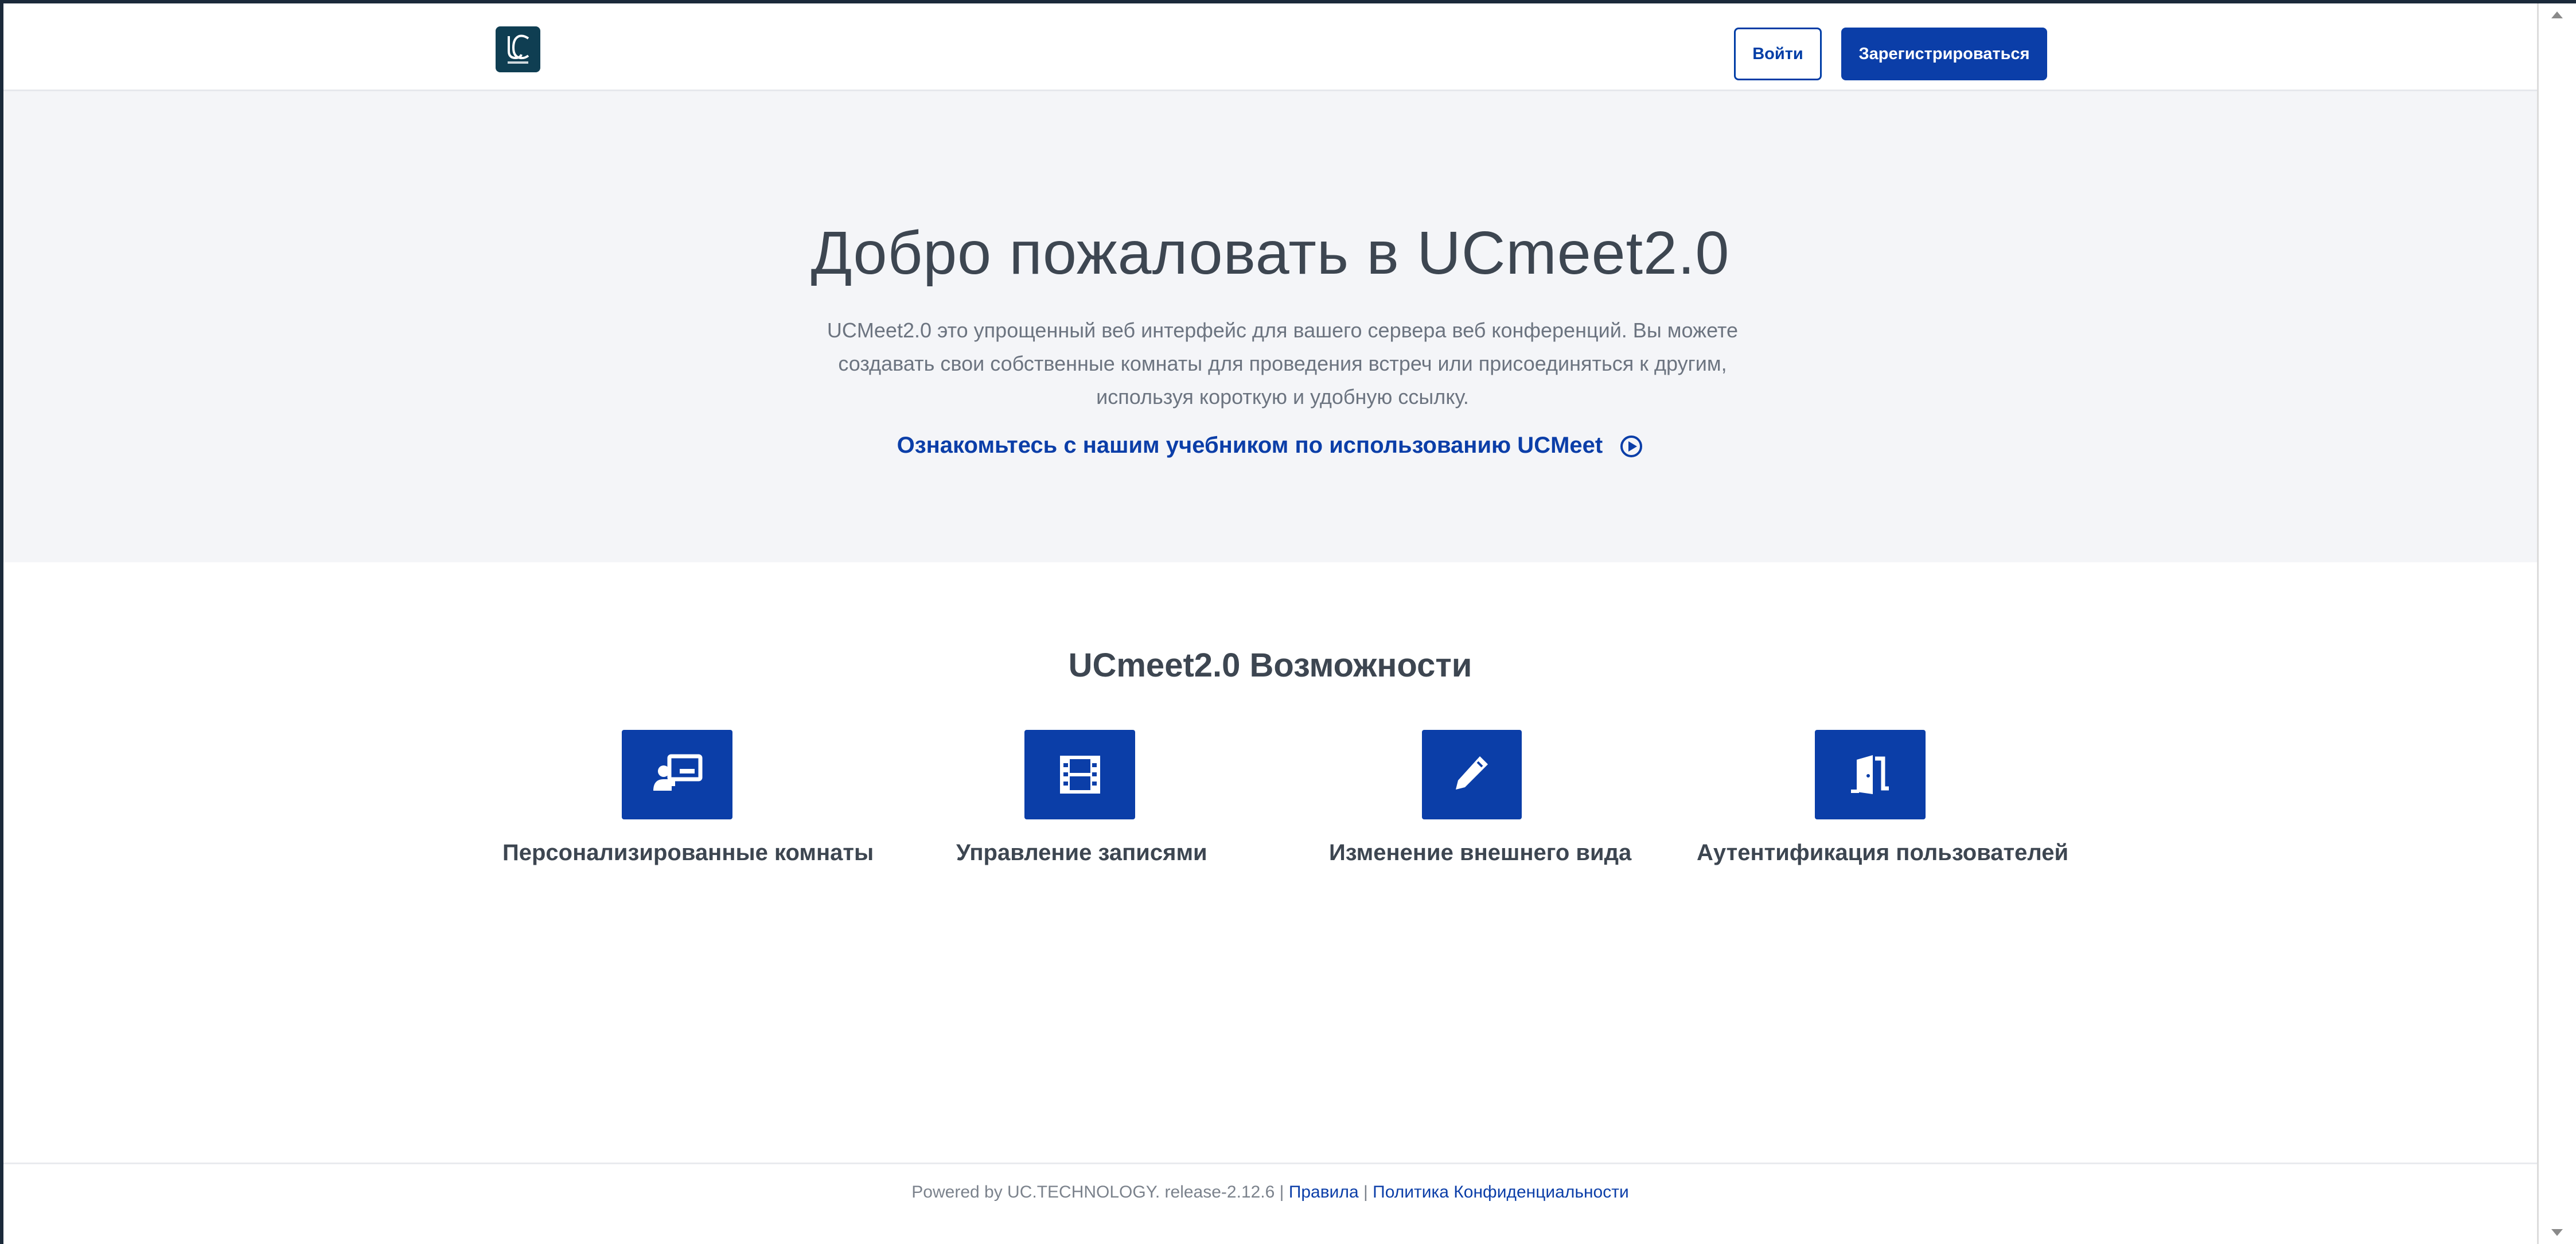 This screenshot has width=2576, height=1244. I want to click on film-icon, so click(1079, 775).